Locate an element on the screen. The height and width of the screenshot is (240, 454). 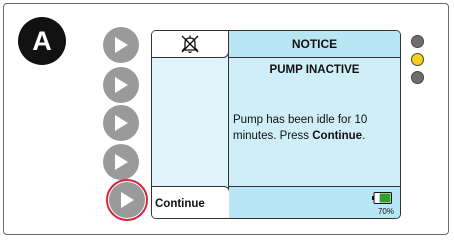
battery-percentage: 70% is located at coordinates (385, 211).